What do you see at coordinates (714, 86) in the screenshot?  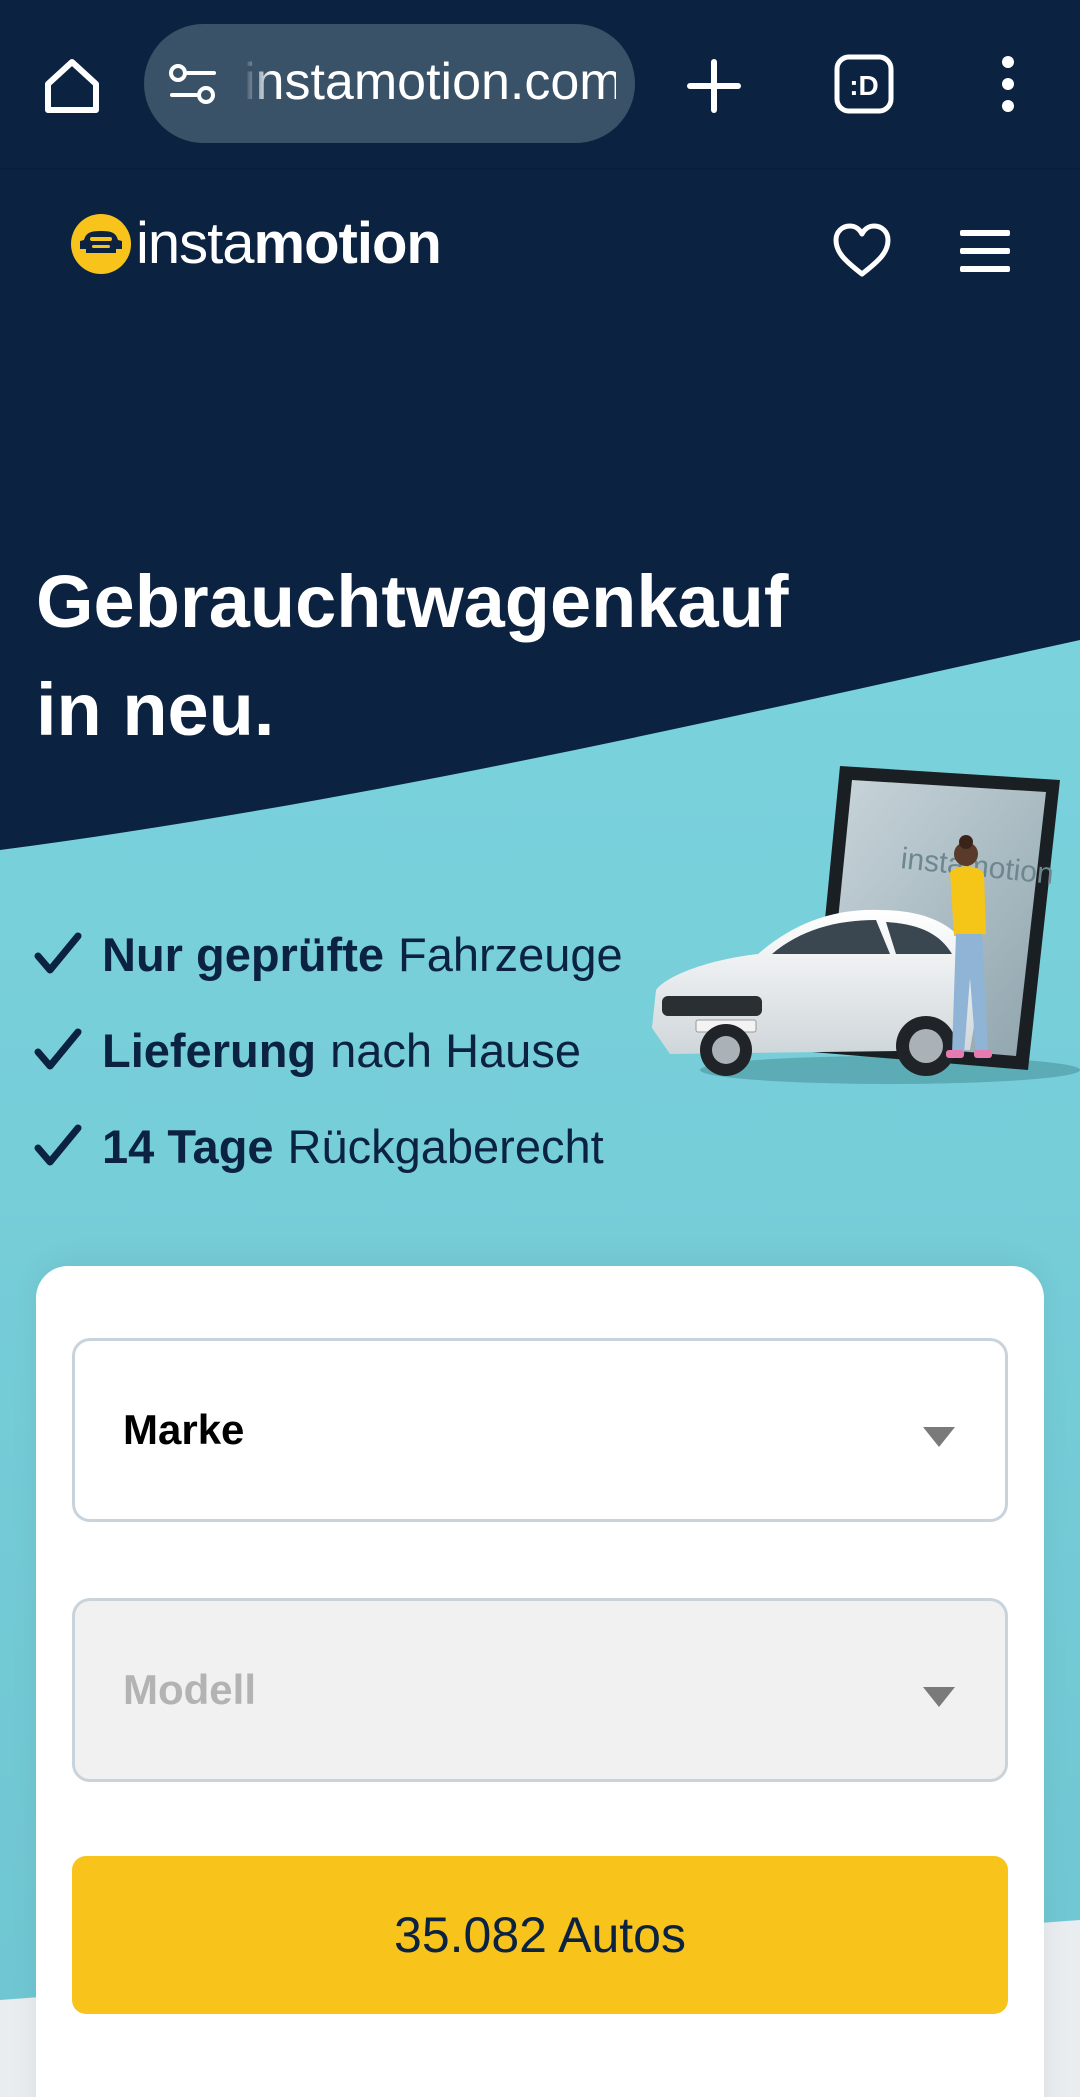 I see `plus-icon` at bounding box center [714, 86].